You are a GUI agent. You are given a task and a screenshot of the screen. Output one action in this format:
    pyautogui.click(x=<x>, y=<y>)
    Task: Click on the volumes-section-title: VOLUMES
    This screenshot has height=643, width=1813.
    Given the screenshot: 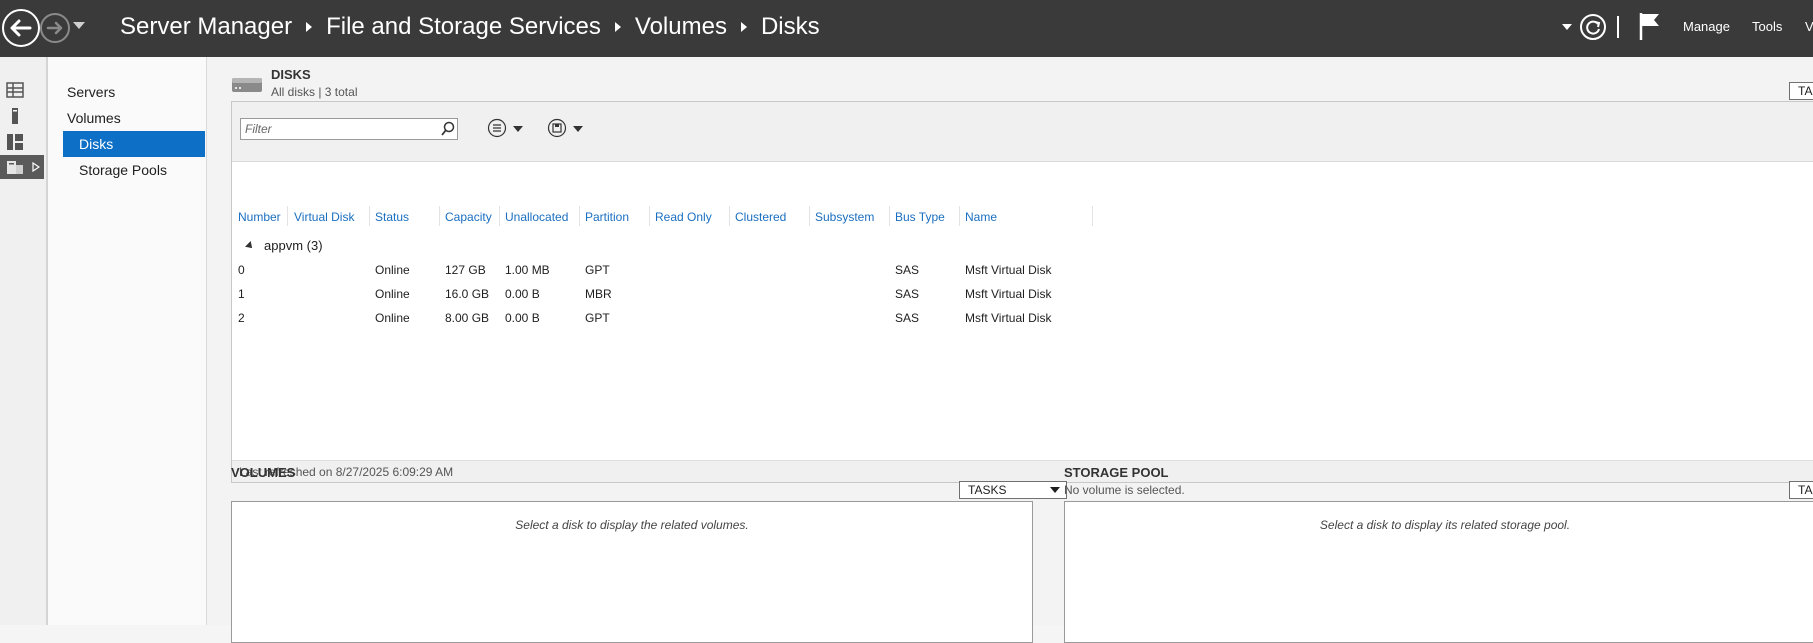 What is the action you would take?
    pyautogui.click(x=263, y=472)
    